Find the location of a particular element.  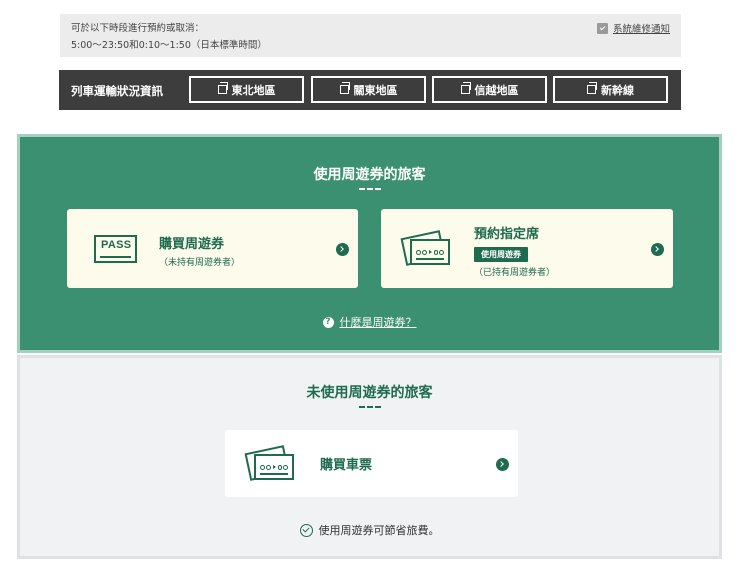

non-pass-users-title: 未使用周遊券的旅客 is located at coordinates (369, 393).